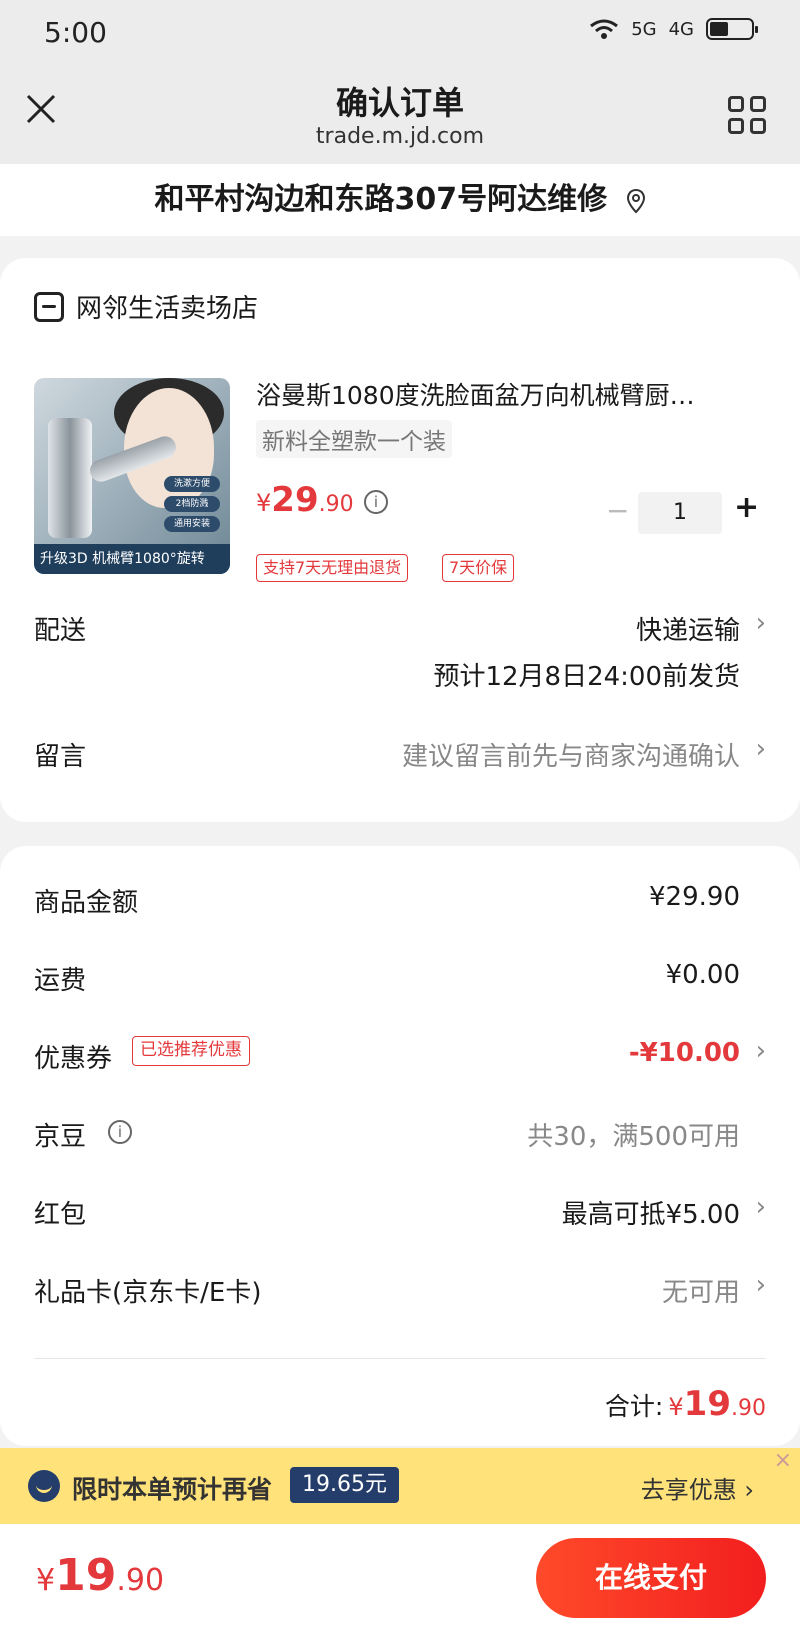 The height and width of the screenshot is (1632, 800). I want to click on nav-bar: 确认订单 trade.m.jd.com, so click(400, 116).